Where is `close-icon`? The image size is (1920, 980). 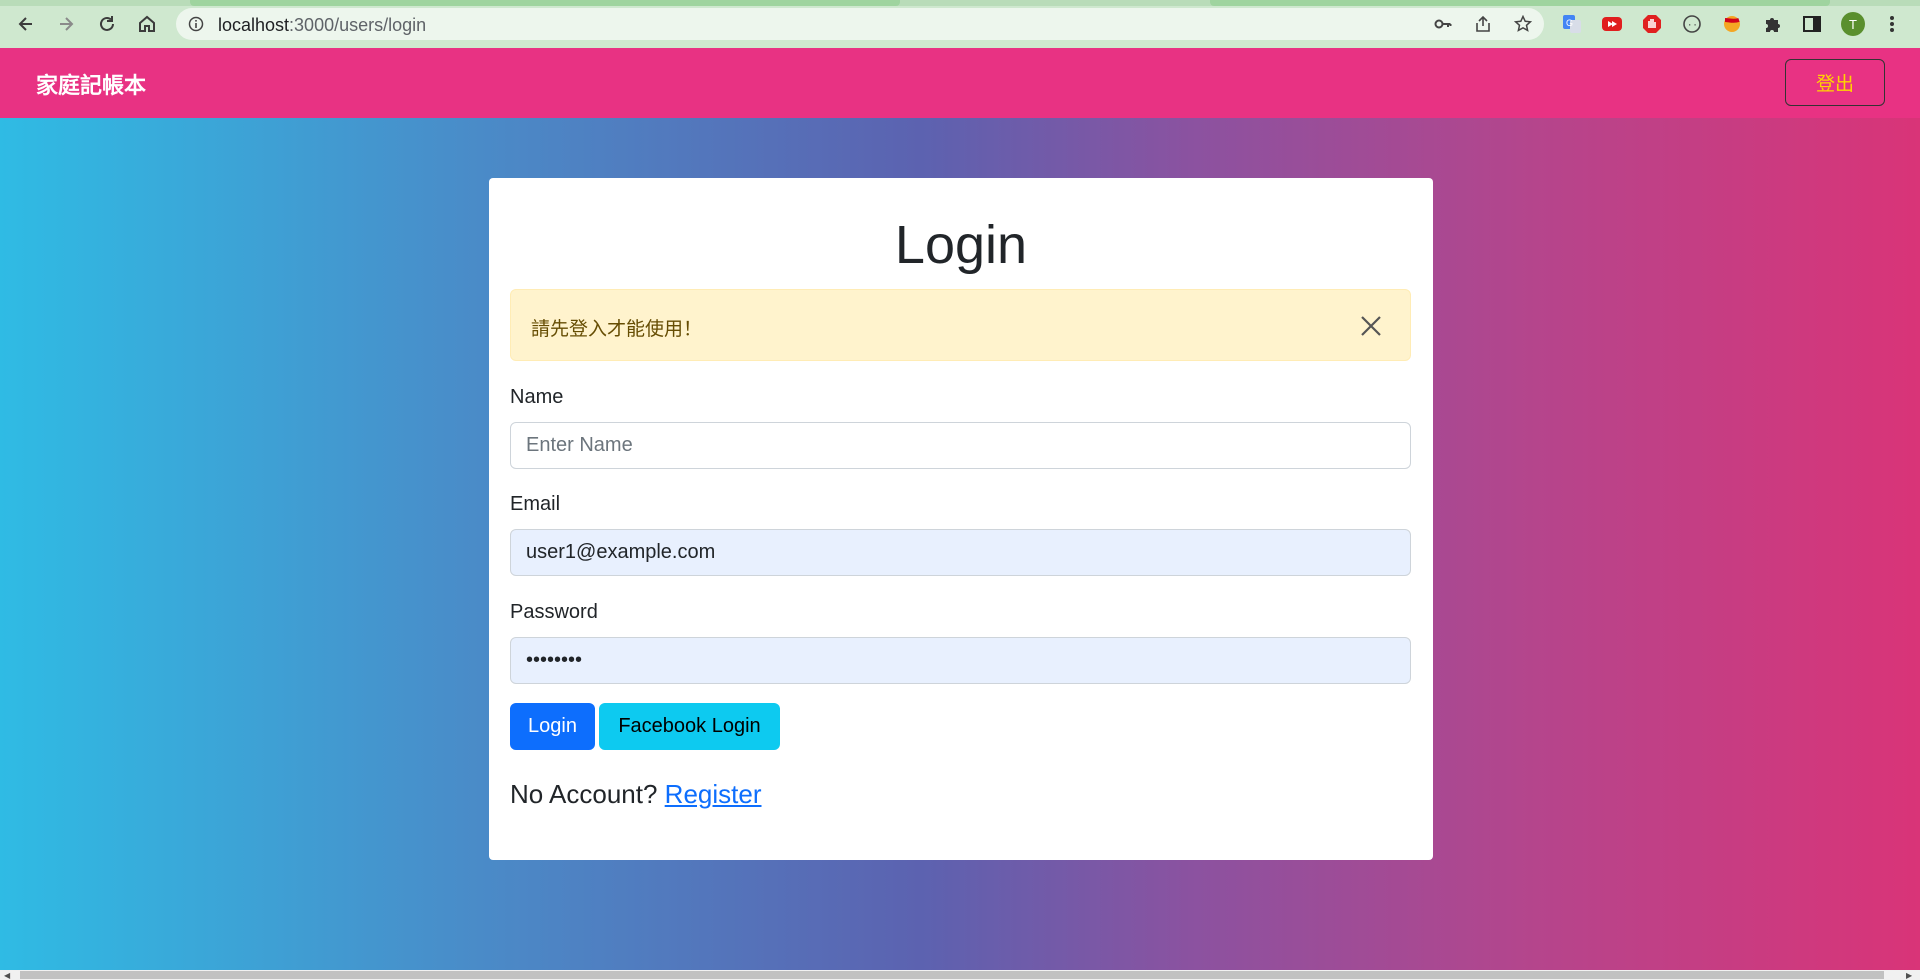 close-icon is located at coordinates (1371, 326).